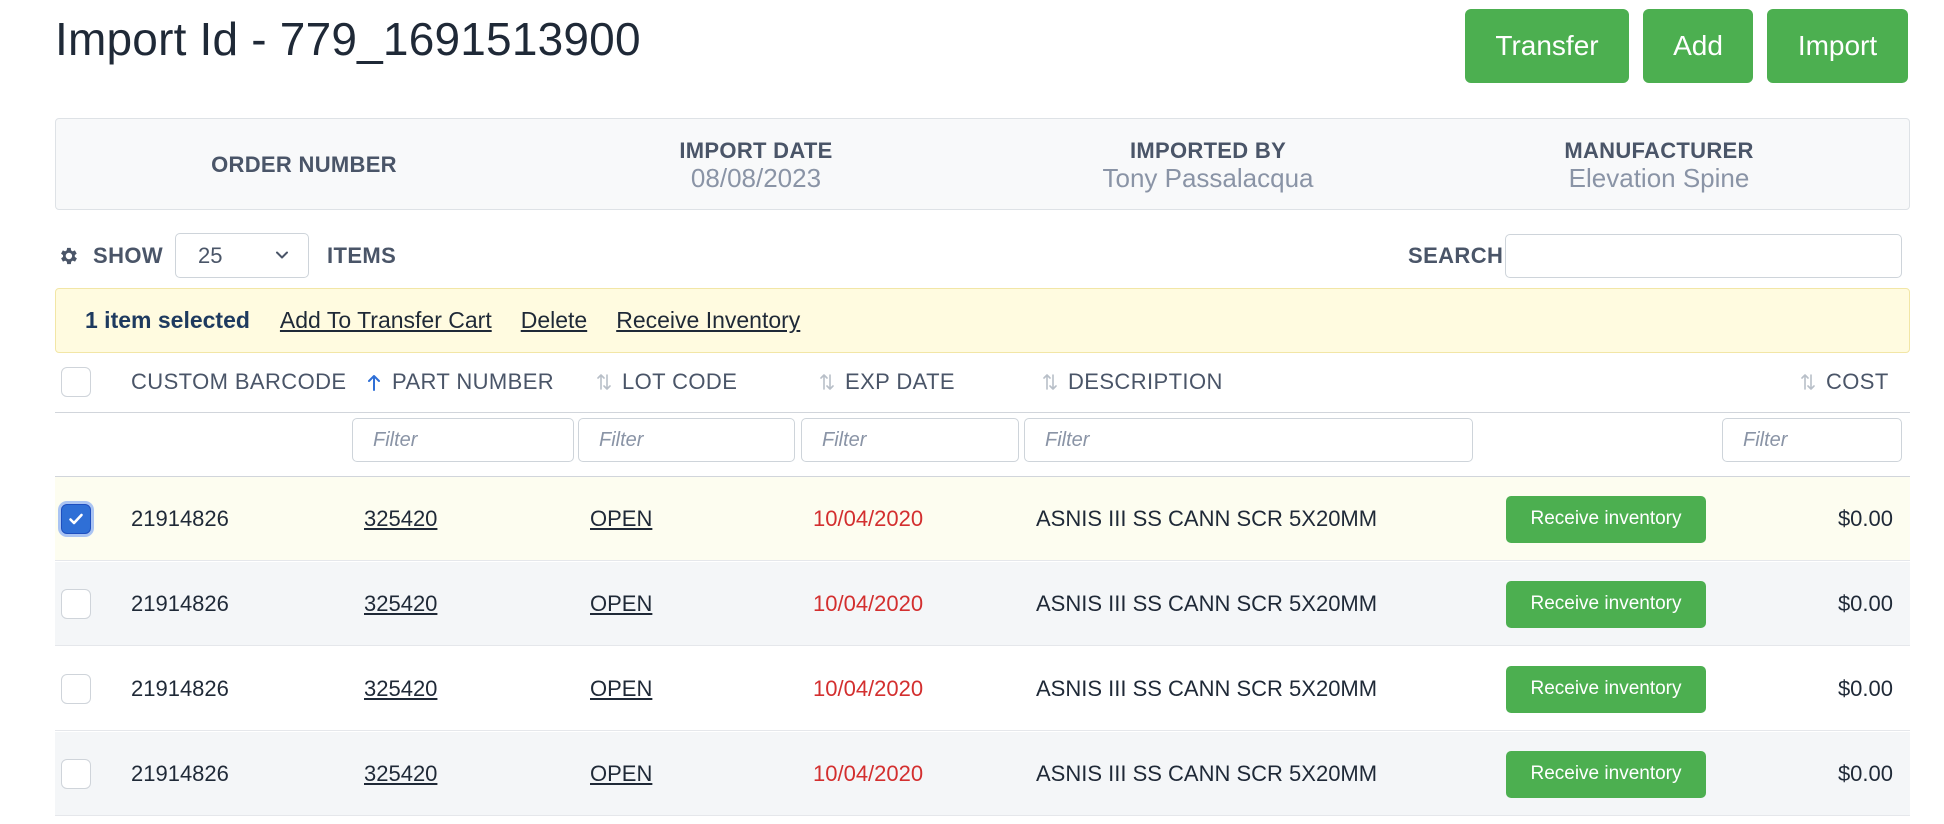  Describe the element at coordinates (756, 150) in the screenshot. I see `import-date-label: IMPORT DATE` at that location.